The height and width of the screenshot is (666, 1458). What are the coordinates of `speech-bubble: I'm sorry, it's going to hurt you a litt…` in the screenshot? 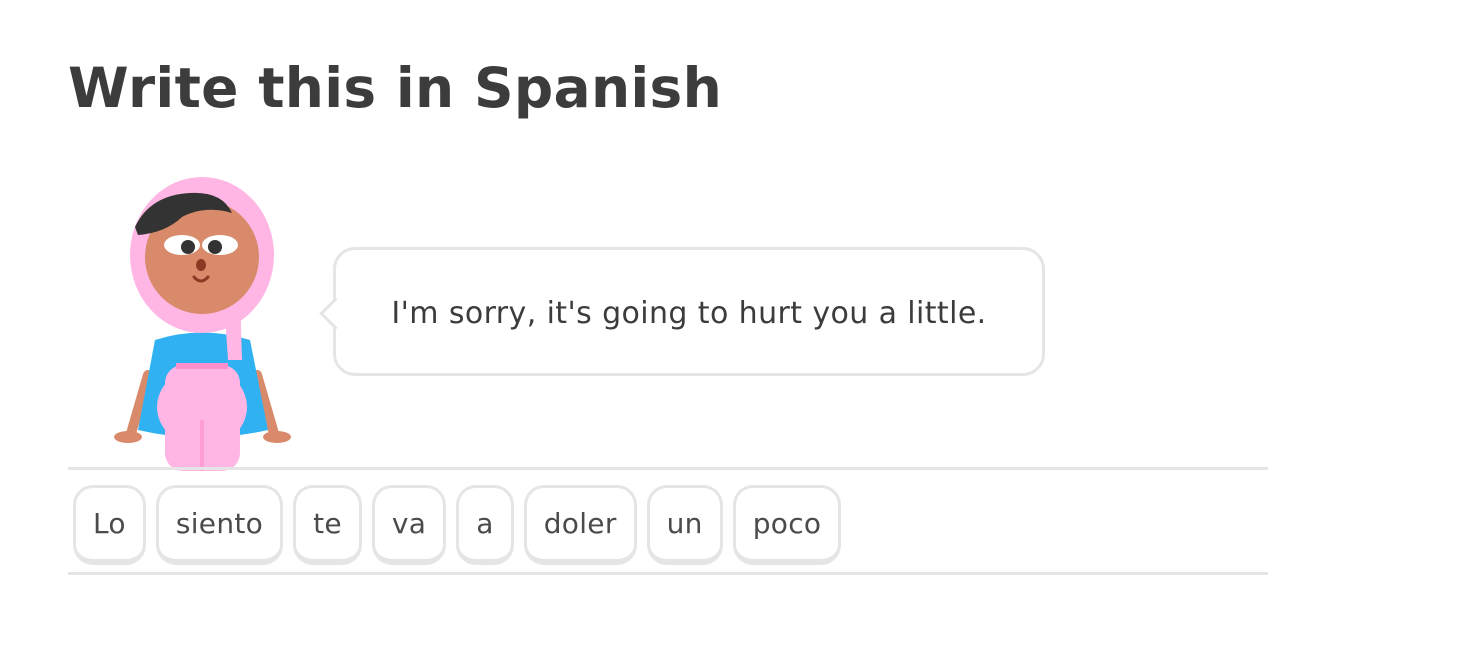 It's located at (682, 311).